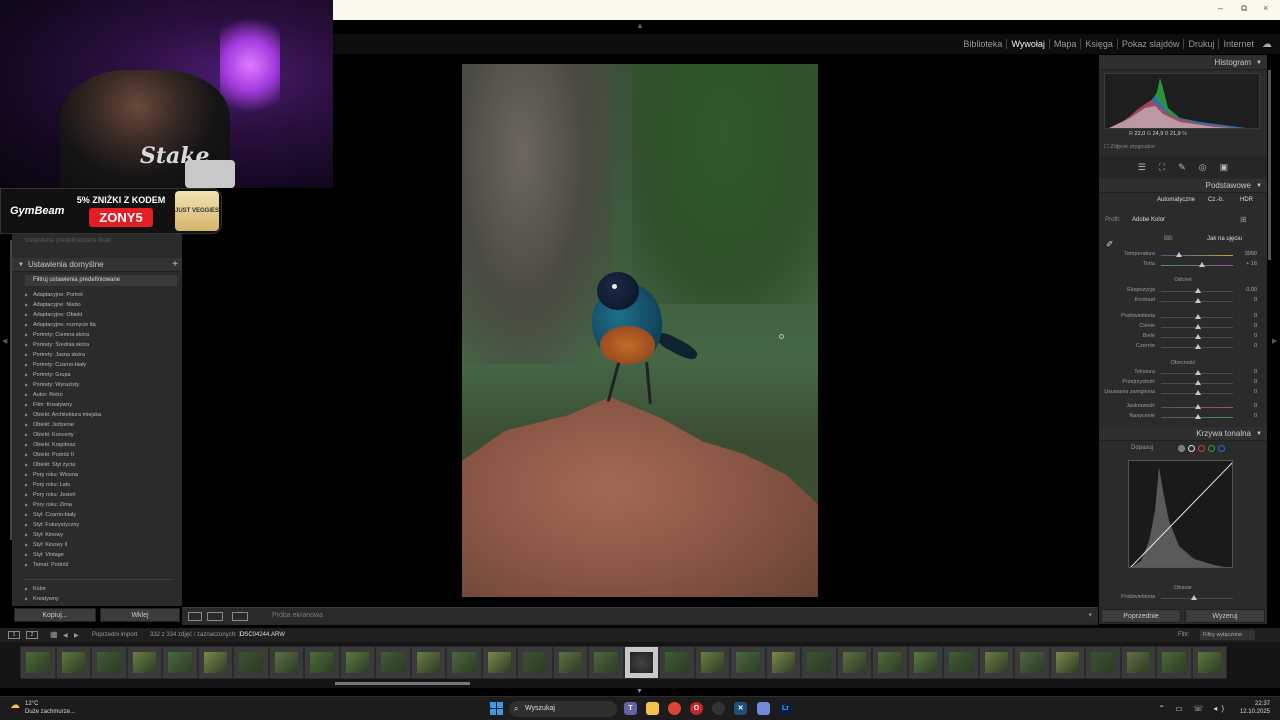 This screenshot has width=1280, height=720. Describe the element at coordinates (297, 615) in the screenshot. I see `soft-proofing-label: Próba ekranowa` at that location.